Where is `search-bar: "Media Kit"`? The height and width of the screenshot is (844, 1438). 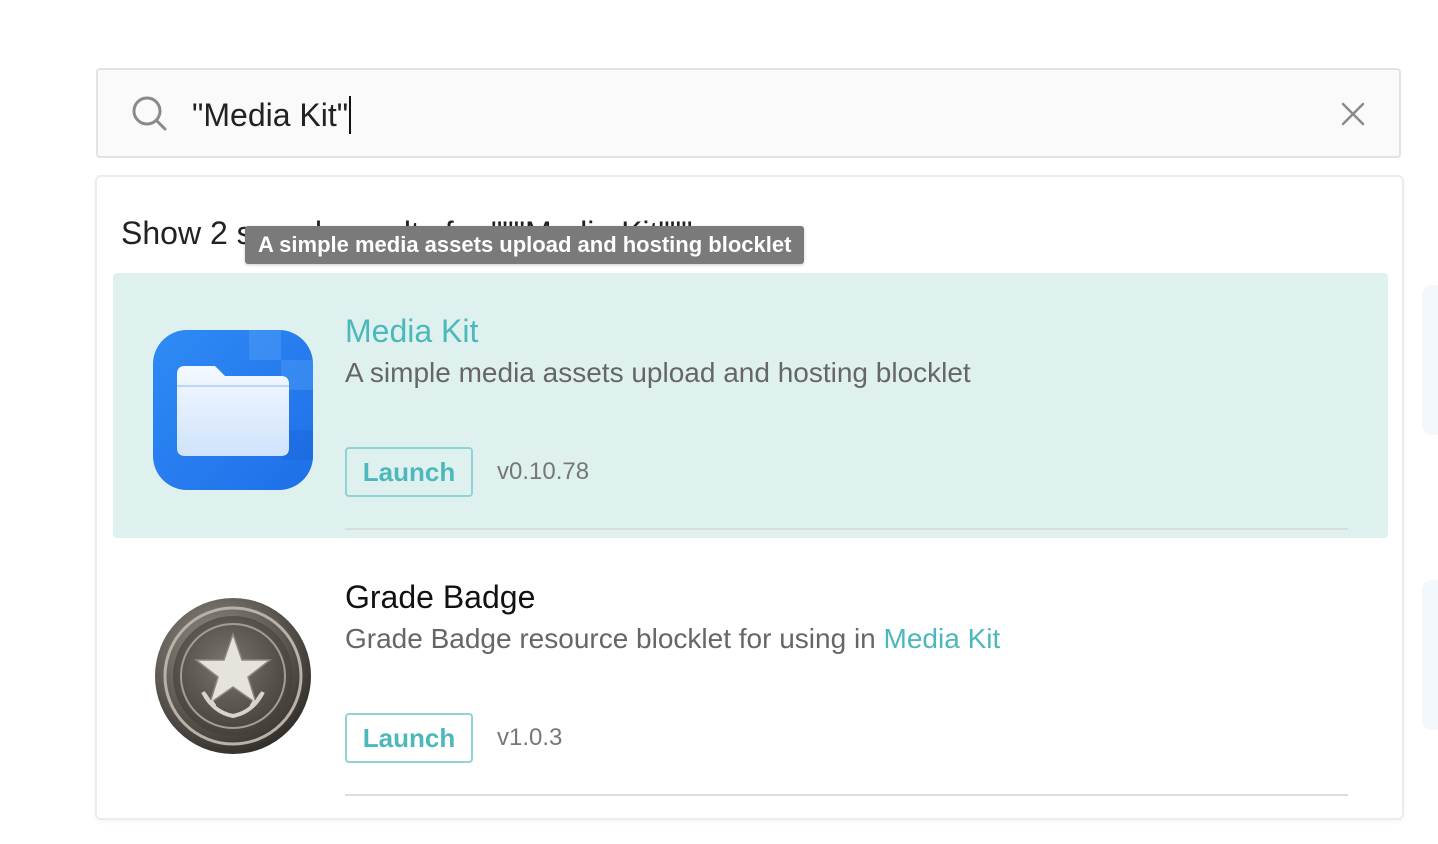 search-bar: "Media Kit" is located at coordinates (748, 113).